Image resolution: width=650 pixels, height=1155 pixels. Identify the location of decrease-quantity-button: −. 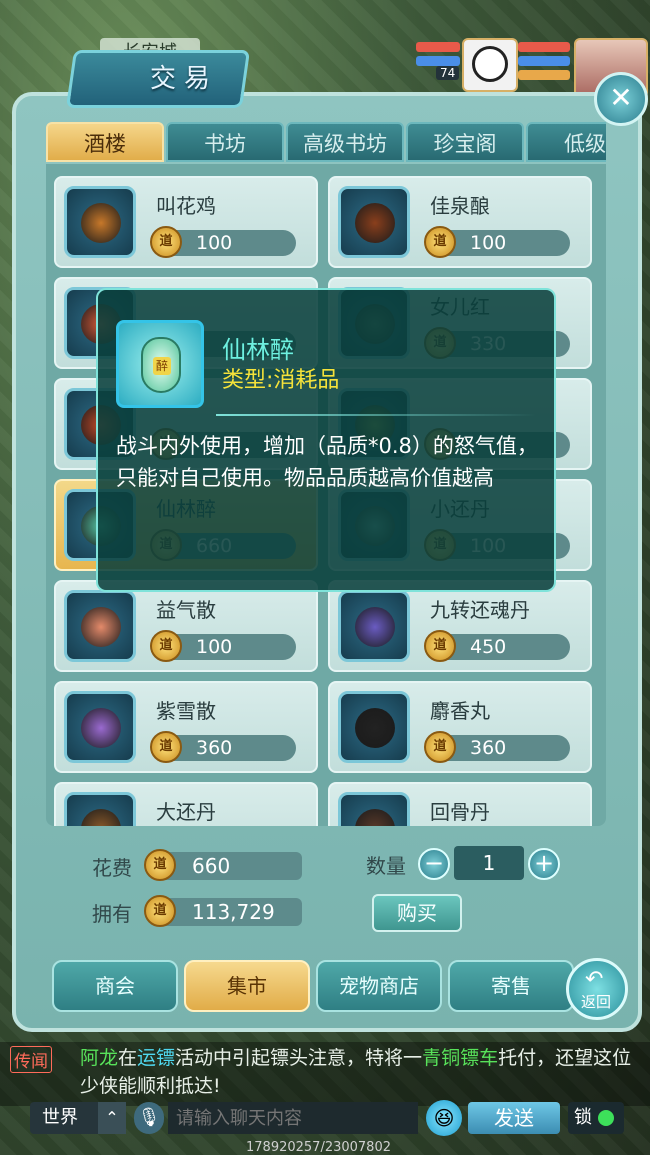
(434, 864).